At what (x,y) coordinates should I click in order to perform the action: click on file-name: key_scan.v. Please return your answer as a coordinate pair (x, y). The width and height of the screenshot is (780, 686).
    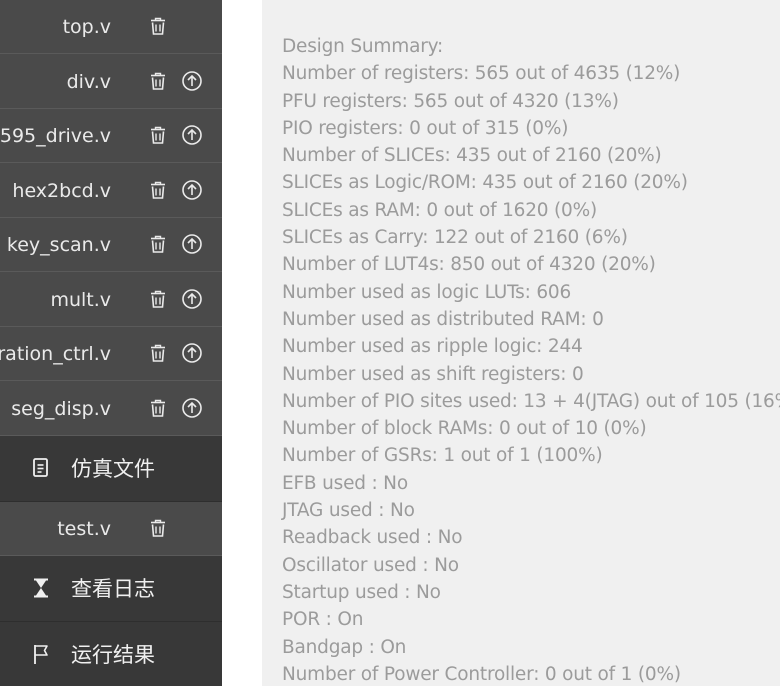
    Looking at the image, I should click on (58, 245).